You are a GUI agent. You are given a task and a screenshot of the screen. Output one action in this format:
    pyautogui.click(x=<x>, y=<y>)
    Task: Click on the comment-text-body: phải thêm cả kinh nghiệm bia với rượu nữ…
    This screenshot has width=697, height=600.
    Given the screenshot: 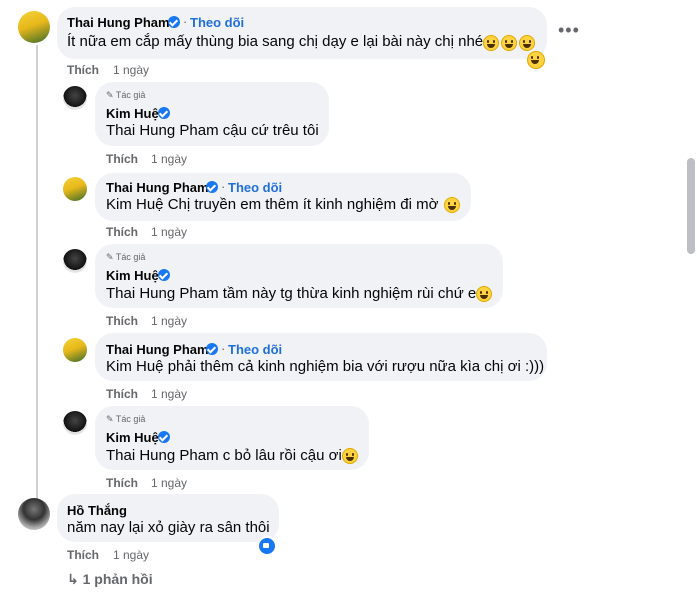 What is the action you would take?
    pyautogui.click(x=354, y=366)
    